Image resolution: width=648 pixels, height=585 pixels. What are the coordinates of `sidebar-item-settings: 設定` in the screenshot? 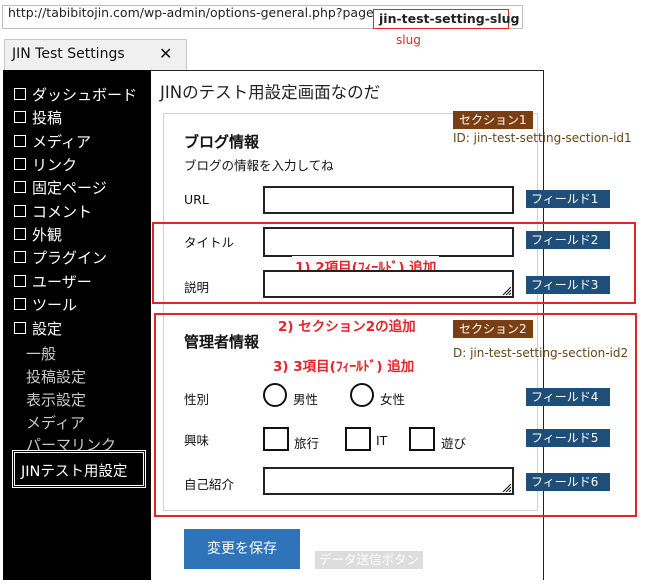 It's located at (38, 328).